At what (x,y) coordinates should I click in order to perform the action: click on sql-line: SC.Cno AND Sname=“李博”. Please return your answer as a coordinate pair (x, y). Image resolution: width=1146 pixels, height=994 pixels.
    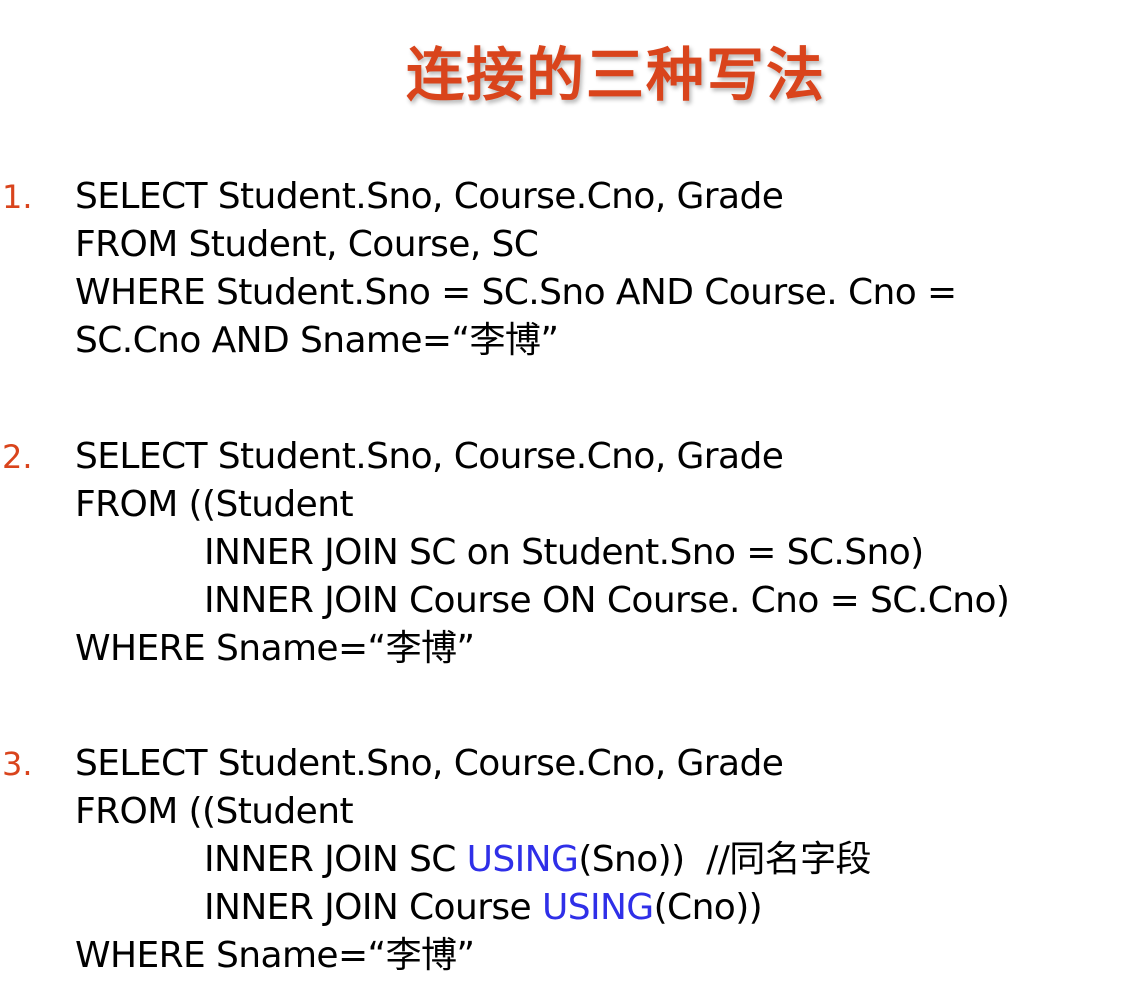
    Looking at the image, I should click on (317, 340).